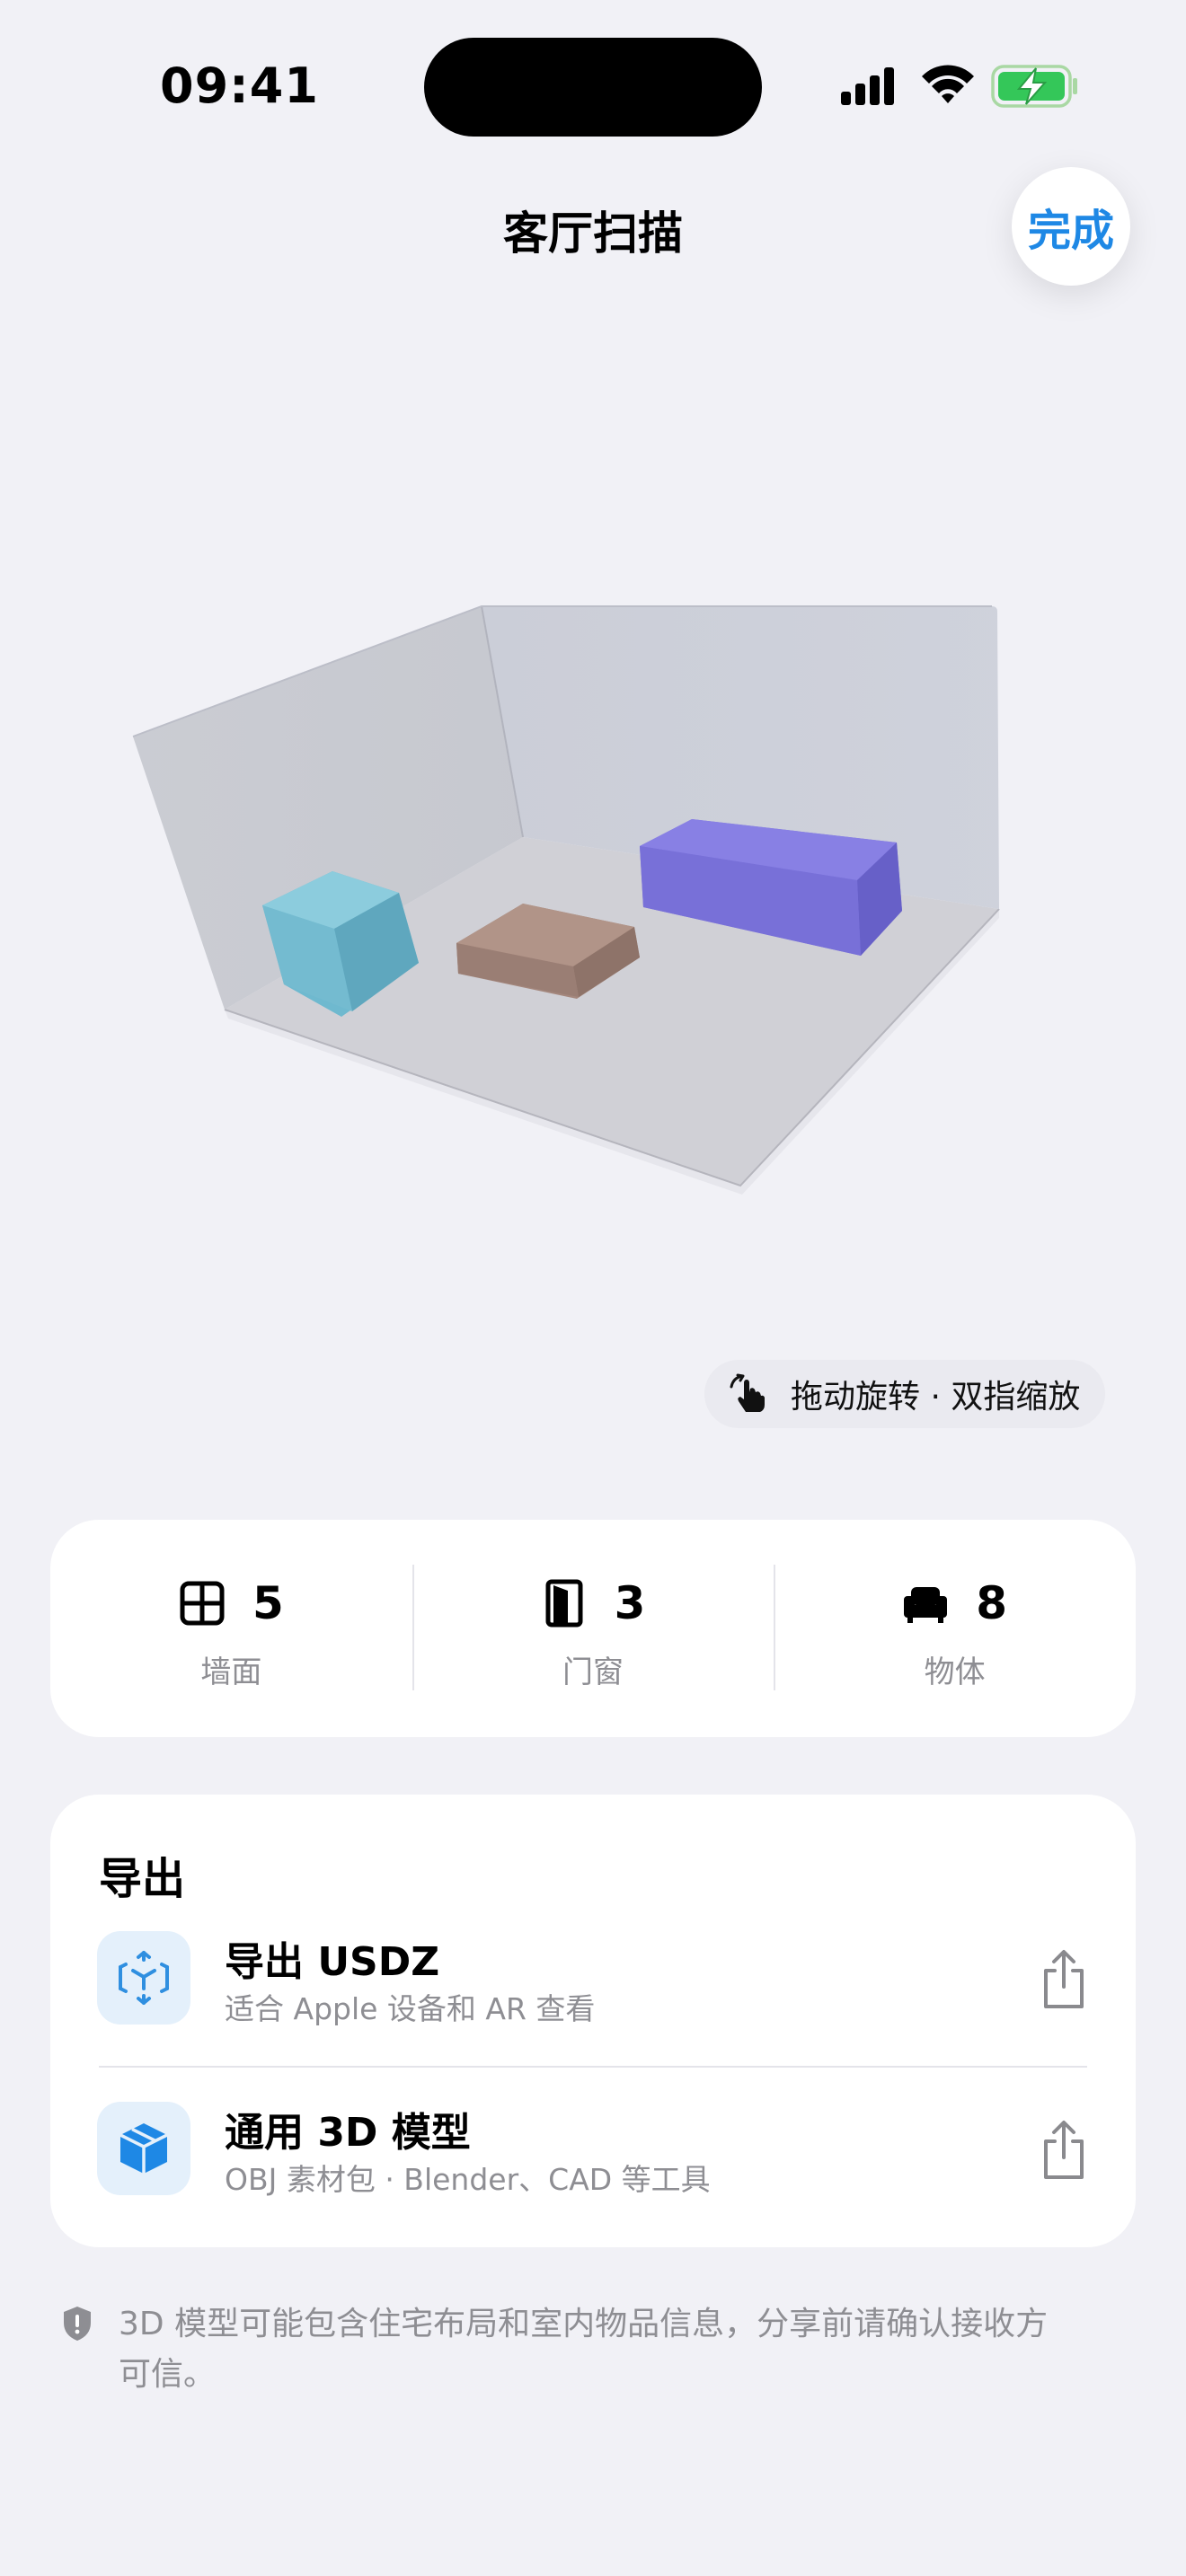 This screenshot has height=2576, width=1186. What do you see at coordinates (955, 1672) in the screenshot?
I see `stat-objects-label: 物体` at bounding box center [955, 1672].